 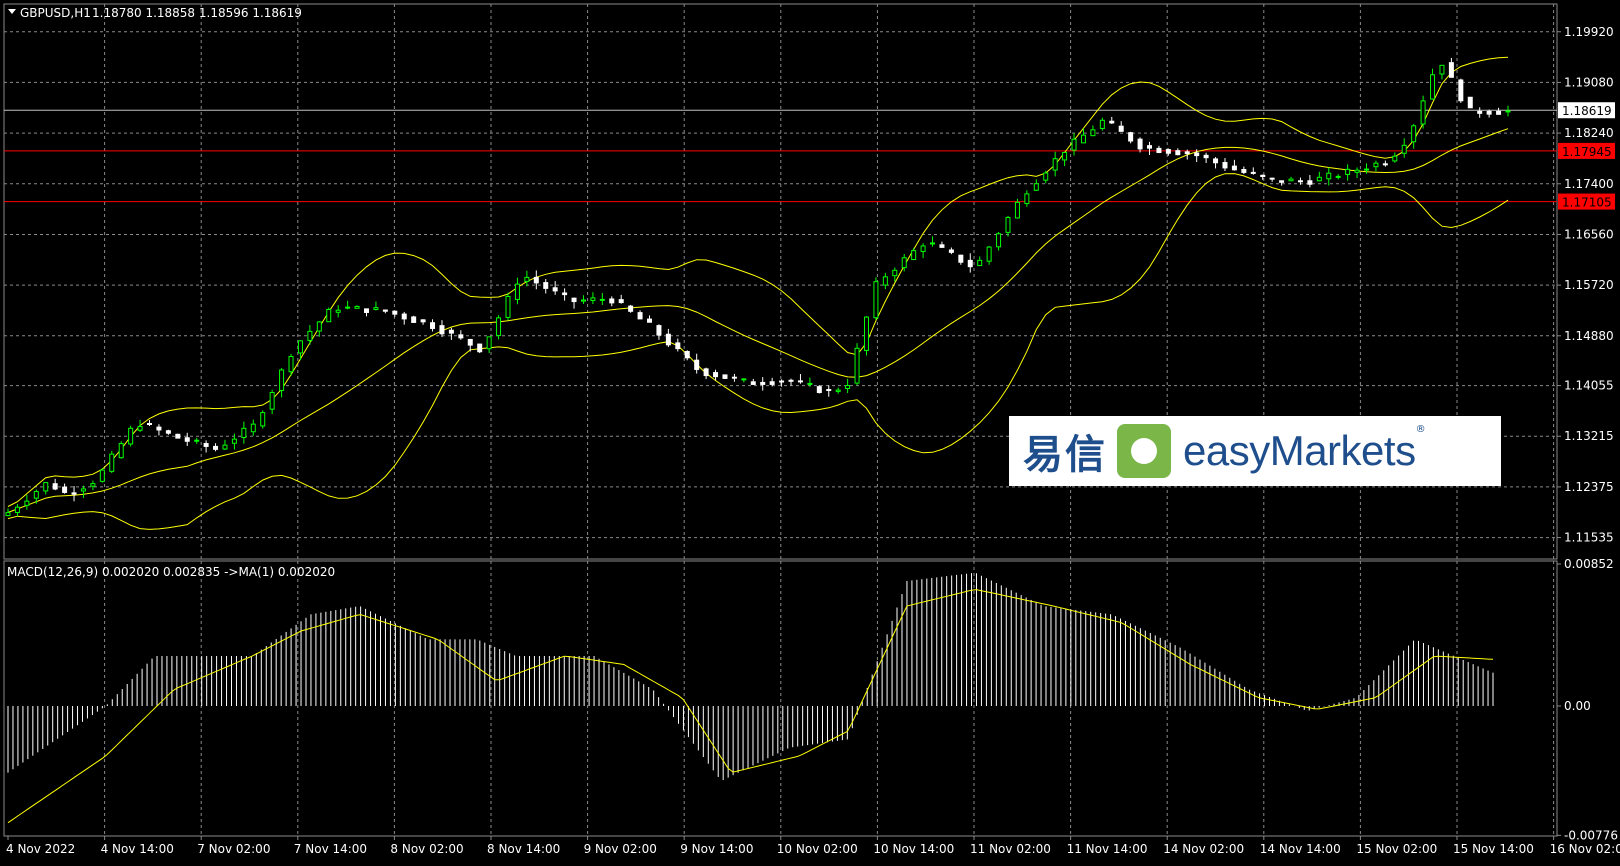 What do you see at coordinates (233, 849) in the screenshot?
I see `time-axis-label: 7 Nov 02:00` at bounding box center [233, 849].